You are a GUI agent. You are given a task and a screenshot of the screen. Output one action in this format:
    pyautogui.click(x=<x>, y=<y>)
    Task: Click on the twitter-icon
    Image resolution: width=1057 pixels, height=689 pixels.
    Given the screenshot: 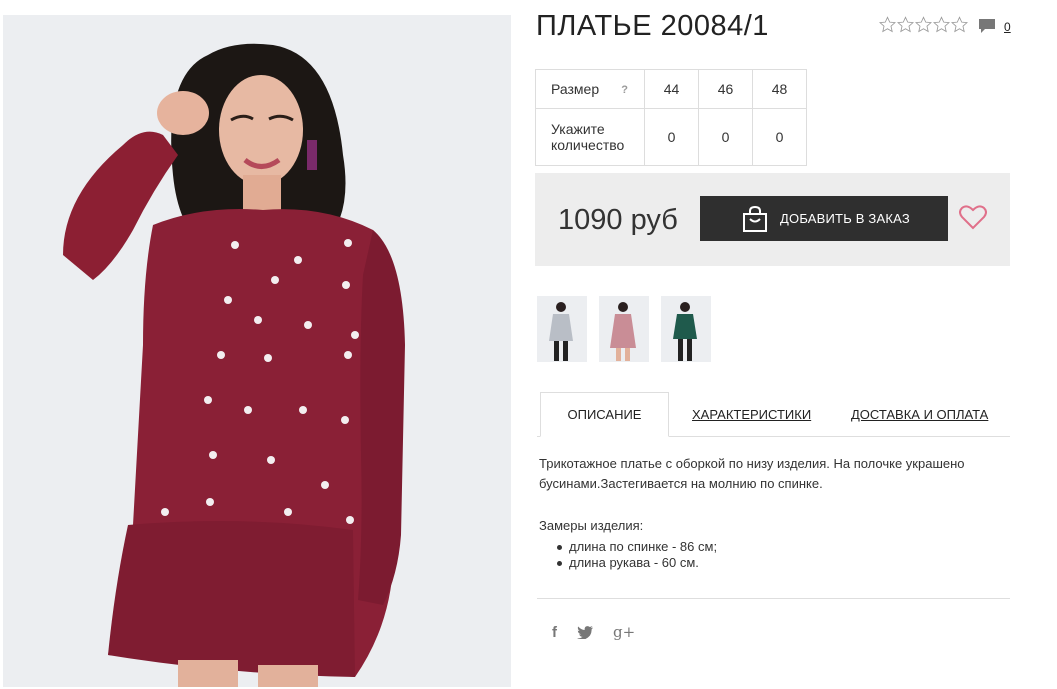 What is the action you would take?
    pyautogui.click(x=585, y=632)
    